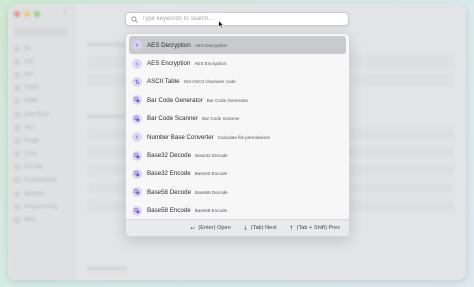 The width and height of the screenshot is (474, 287). What do you see at coordinates (169, 156) in the screenshot?
I see `result-name: Base32 Decode` at bounding box center [169, 156].